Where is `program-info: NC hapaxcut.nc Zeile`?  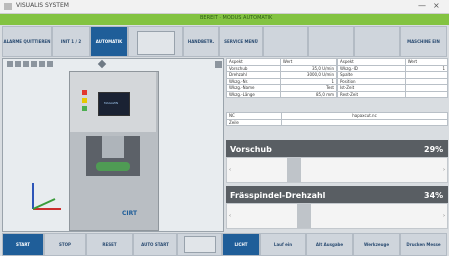
program-info: NC hapaxcut.nc Zeile is located at coordinates (337, 119).